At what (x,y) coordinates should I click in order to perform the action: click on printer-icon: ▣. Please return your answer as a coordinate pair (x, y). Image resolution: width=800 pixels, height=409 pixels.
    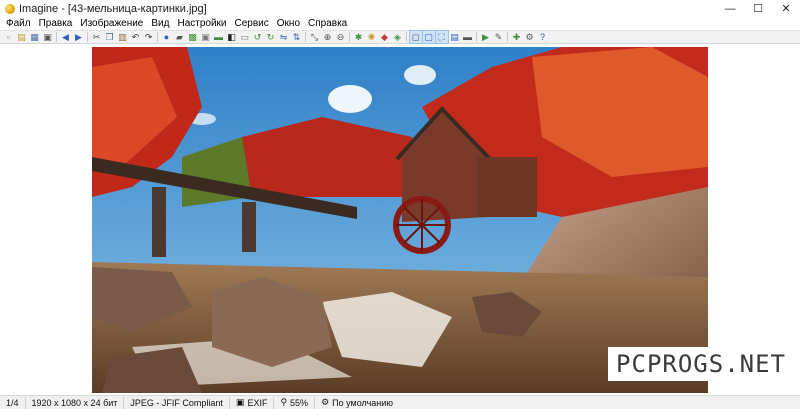
    Looking at the image, I should click on (205, 37).